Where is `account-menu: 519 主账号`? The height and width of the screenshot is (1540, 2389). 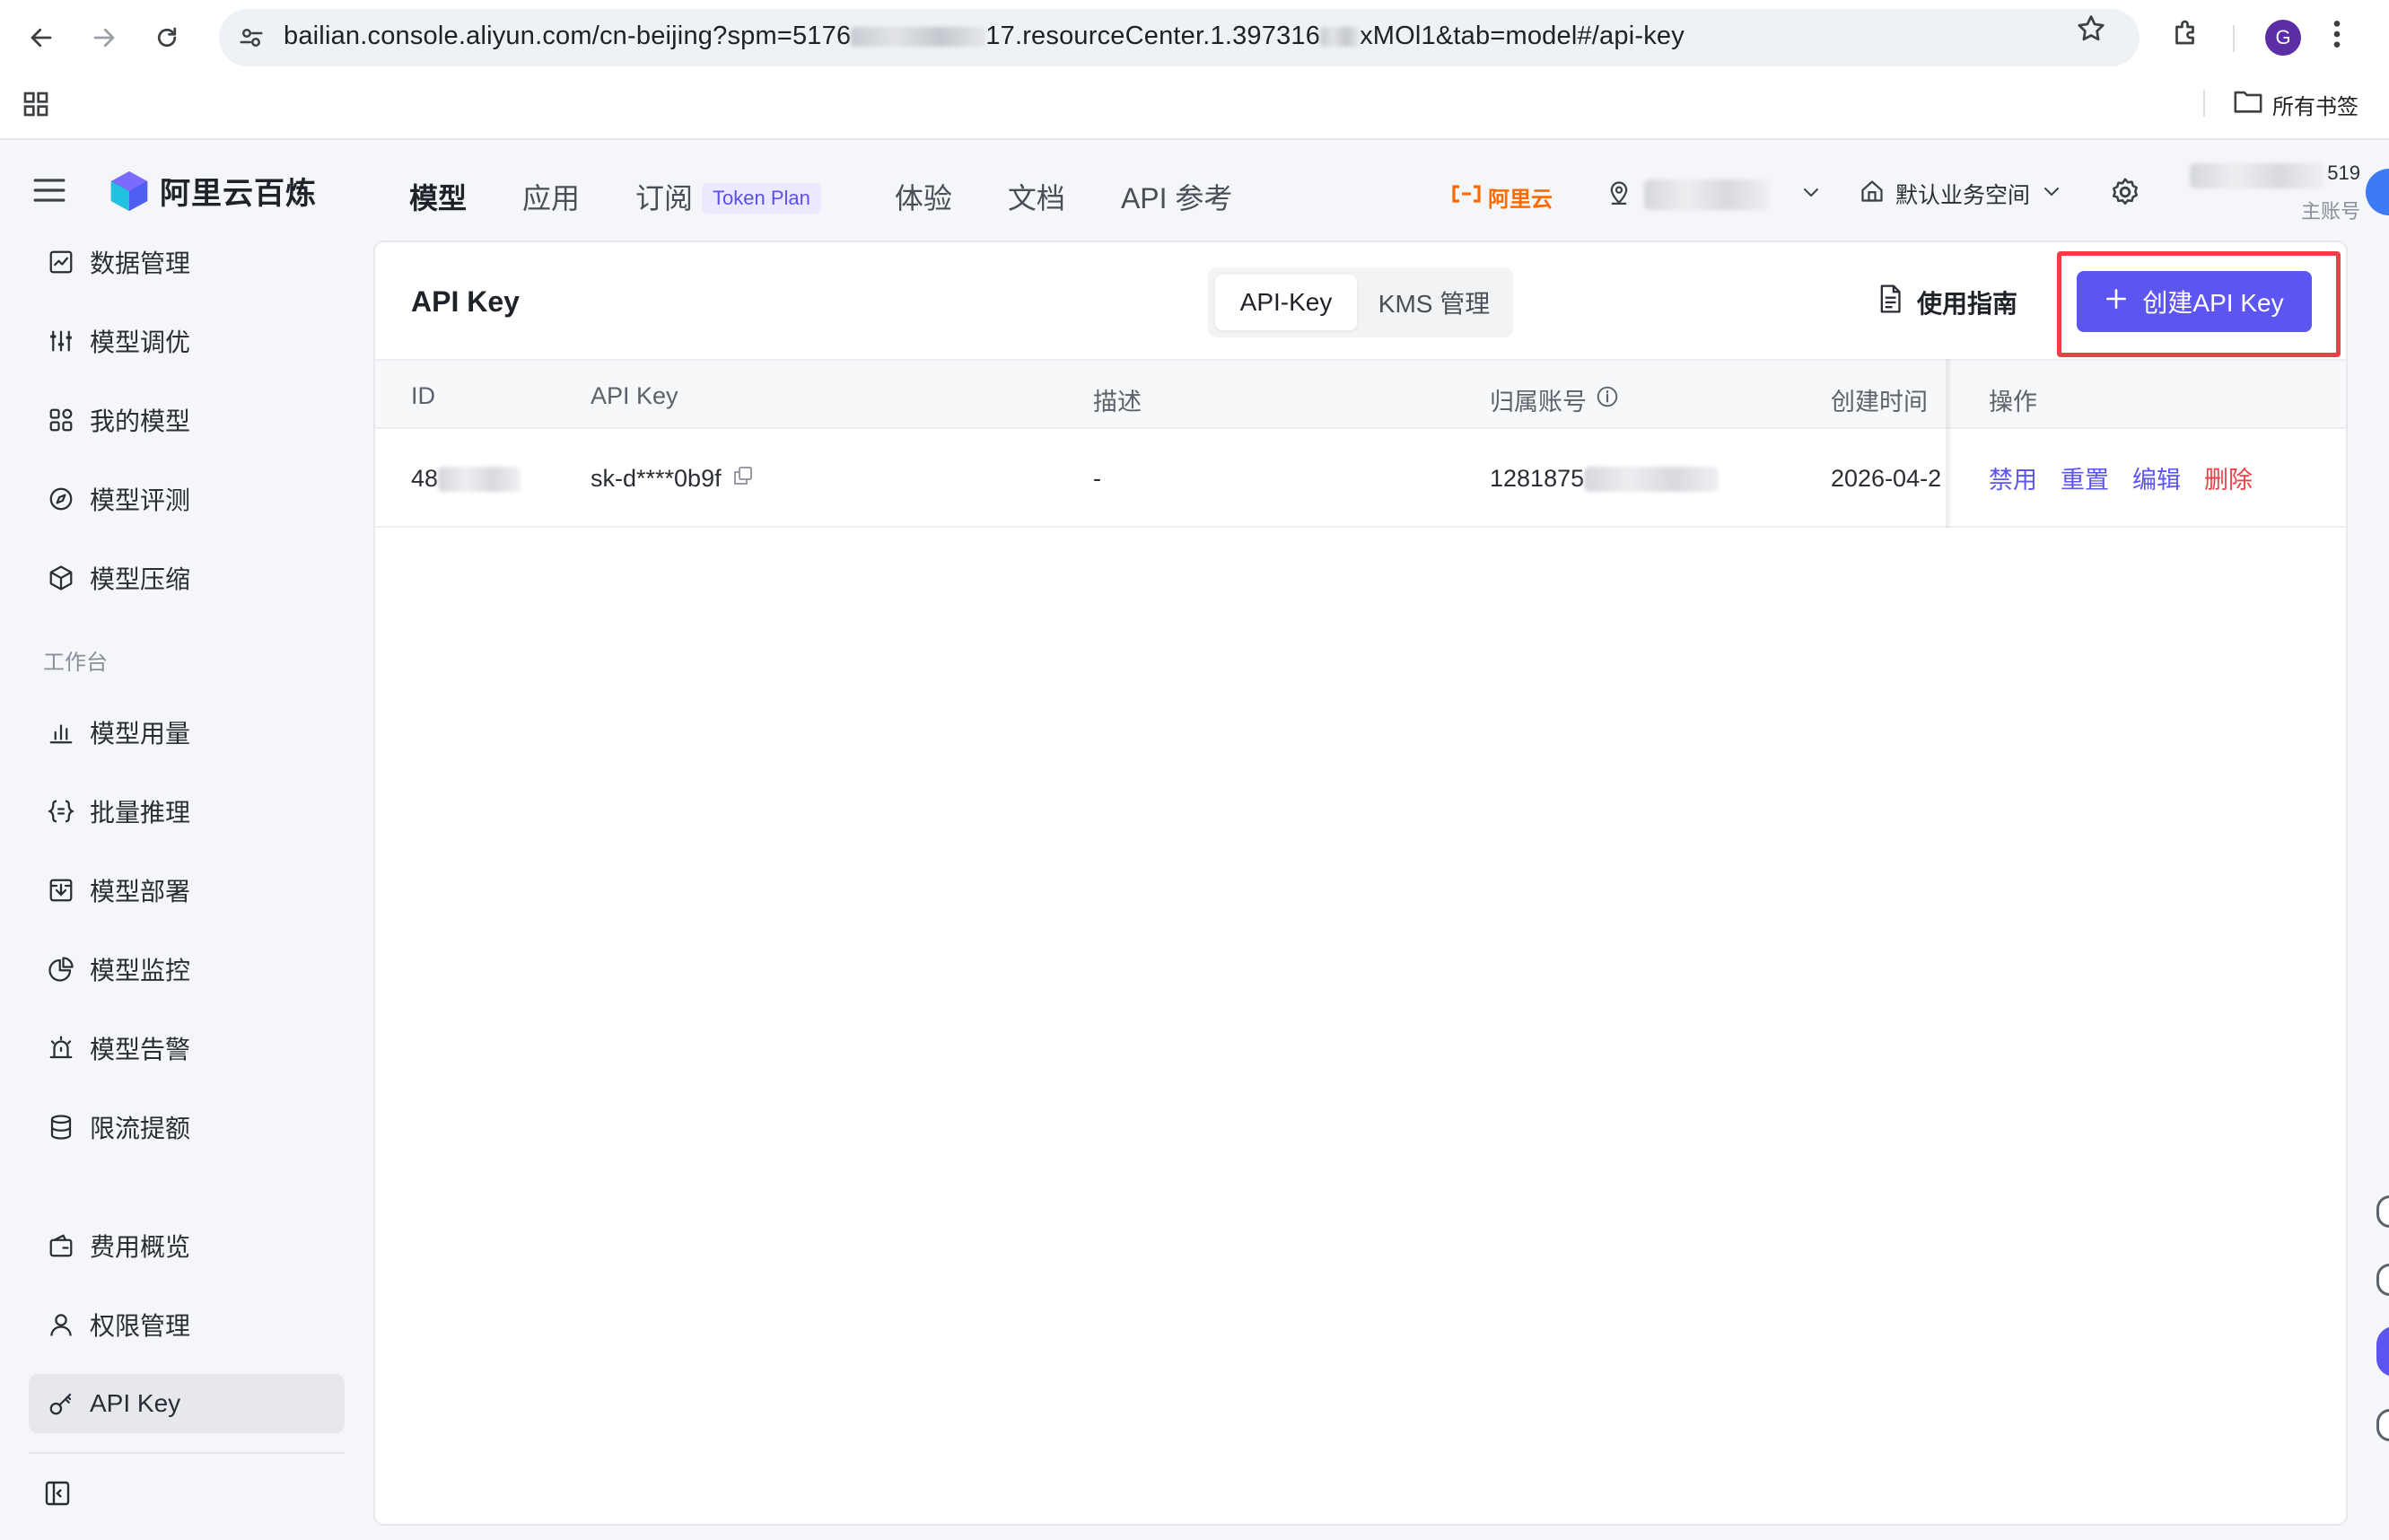 account-menu: 519 主账号 is located at coordinates (2275, 193).